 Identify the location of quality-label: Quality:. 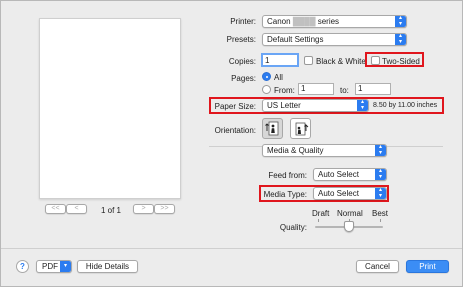
(293, 227).